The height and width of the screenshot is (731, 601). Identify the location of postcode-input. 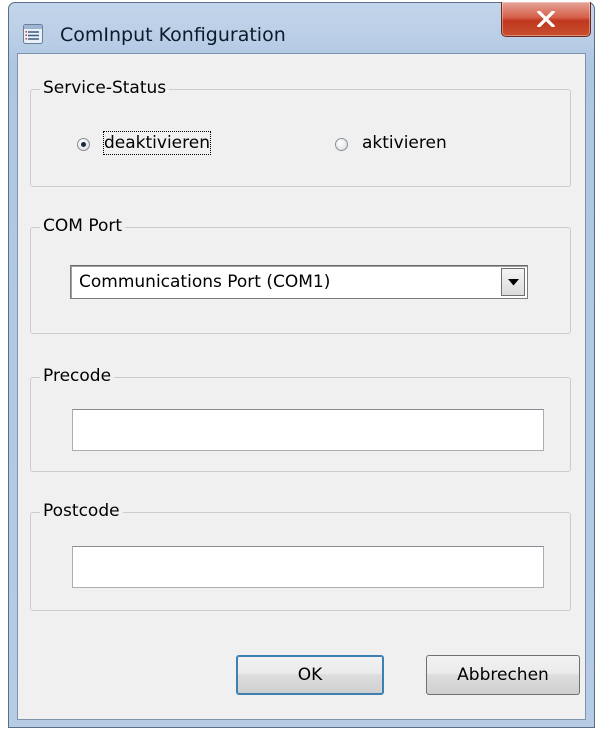
(308, 567).